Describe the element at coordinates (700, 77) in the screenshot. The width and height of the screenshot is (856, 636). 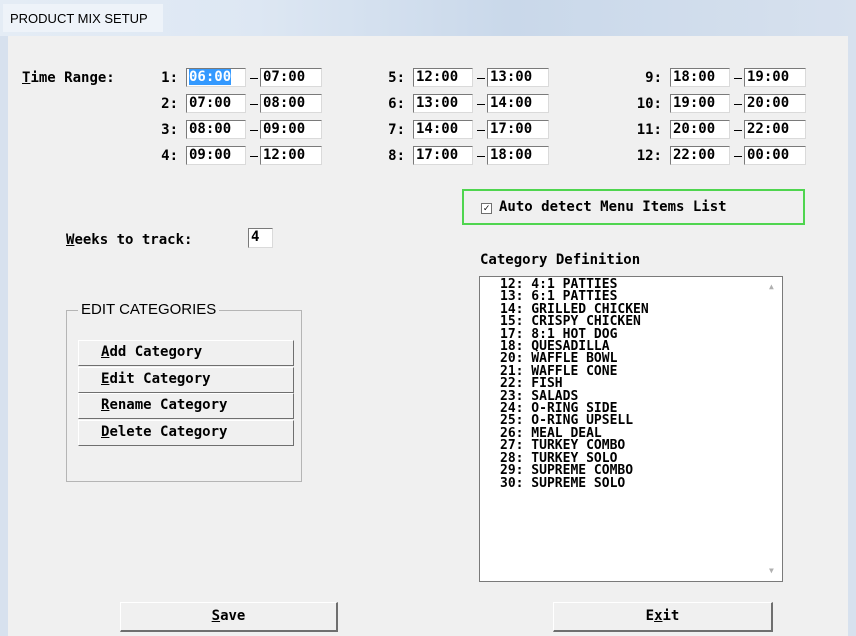
I see `time-slot-start-input: 18:00` at that location.